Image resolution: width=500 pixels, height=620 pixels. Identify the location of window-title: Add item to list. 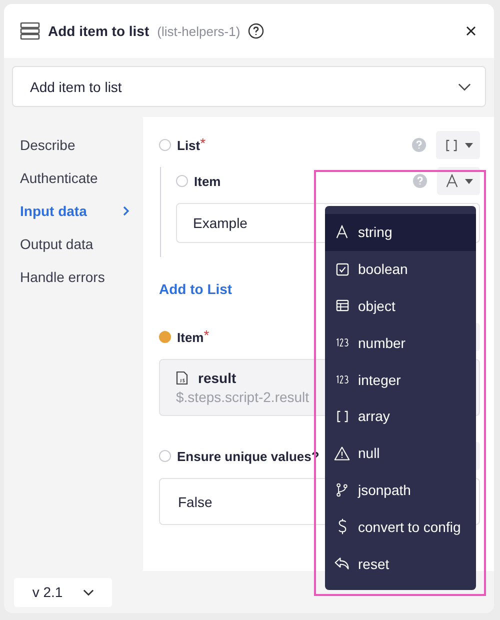
(99, 31).